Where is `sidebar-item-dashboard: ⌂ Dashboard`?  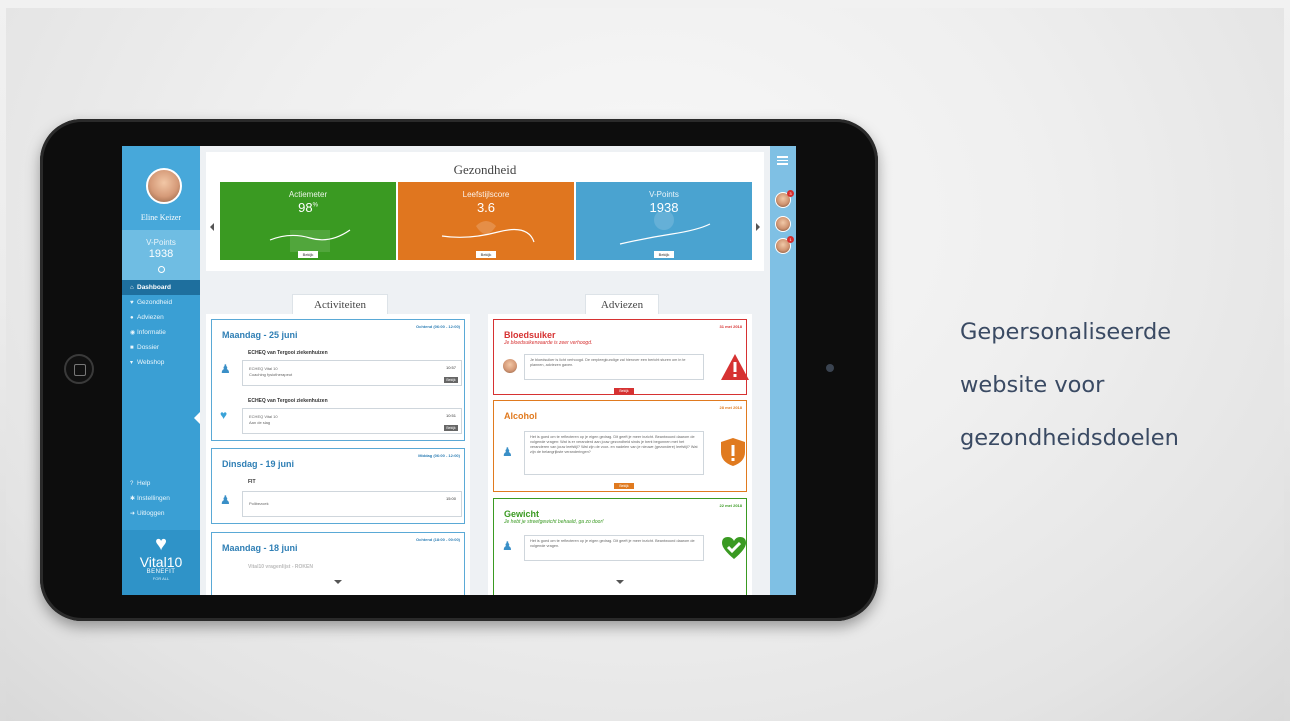 sidebar-item-dashboard: ⌂ Dashboard is located at coordinates (161, 287).